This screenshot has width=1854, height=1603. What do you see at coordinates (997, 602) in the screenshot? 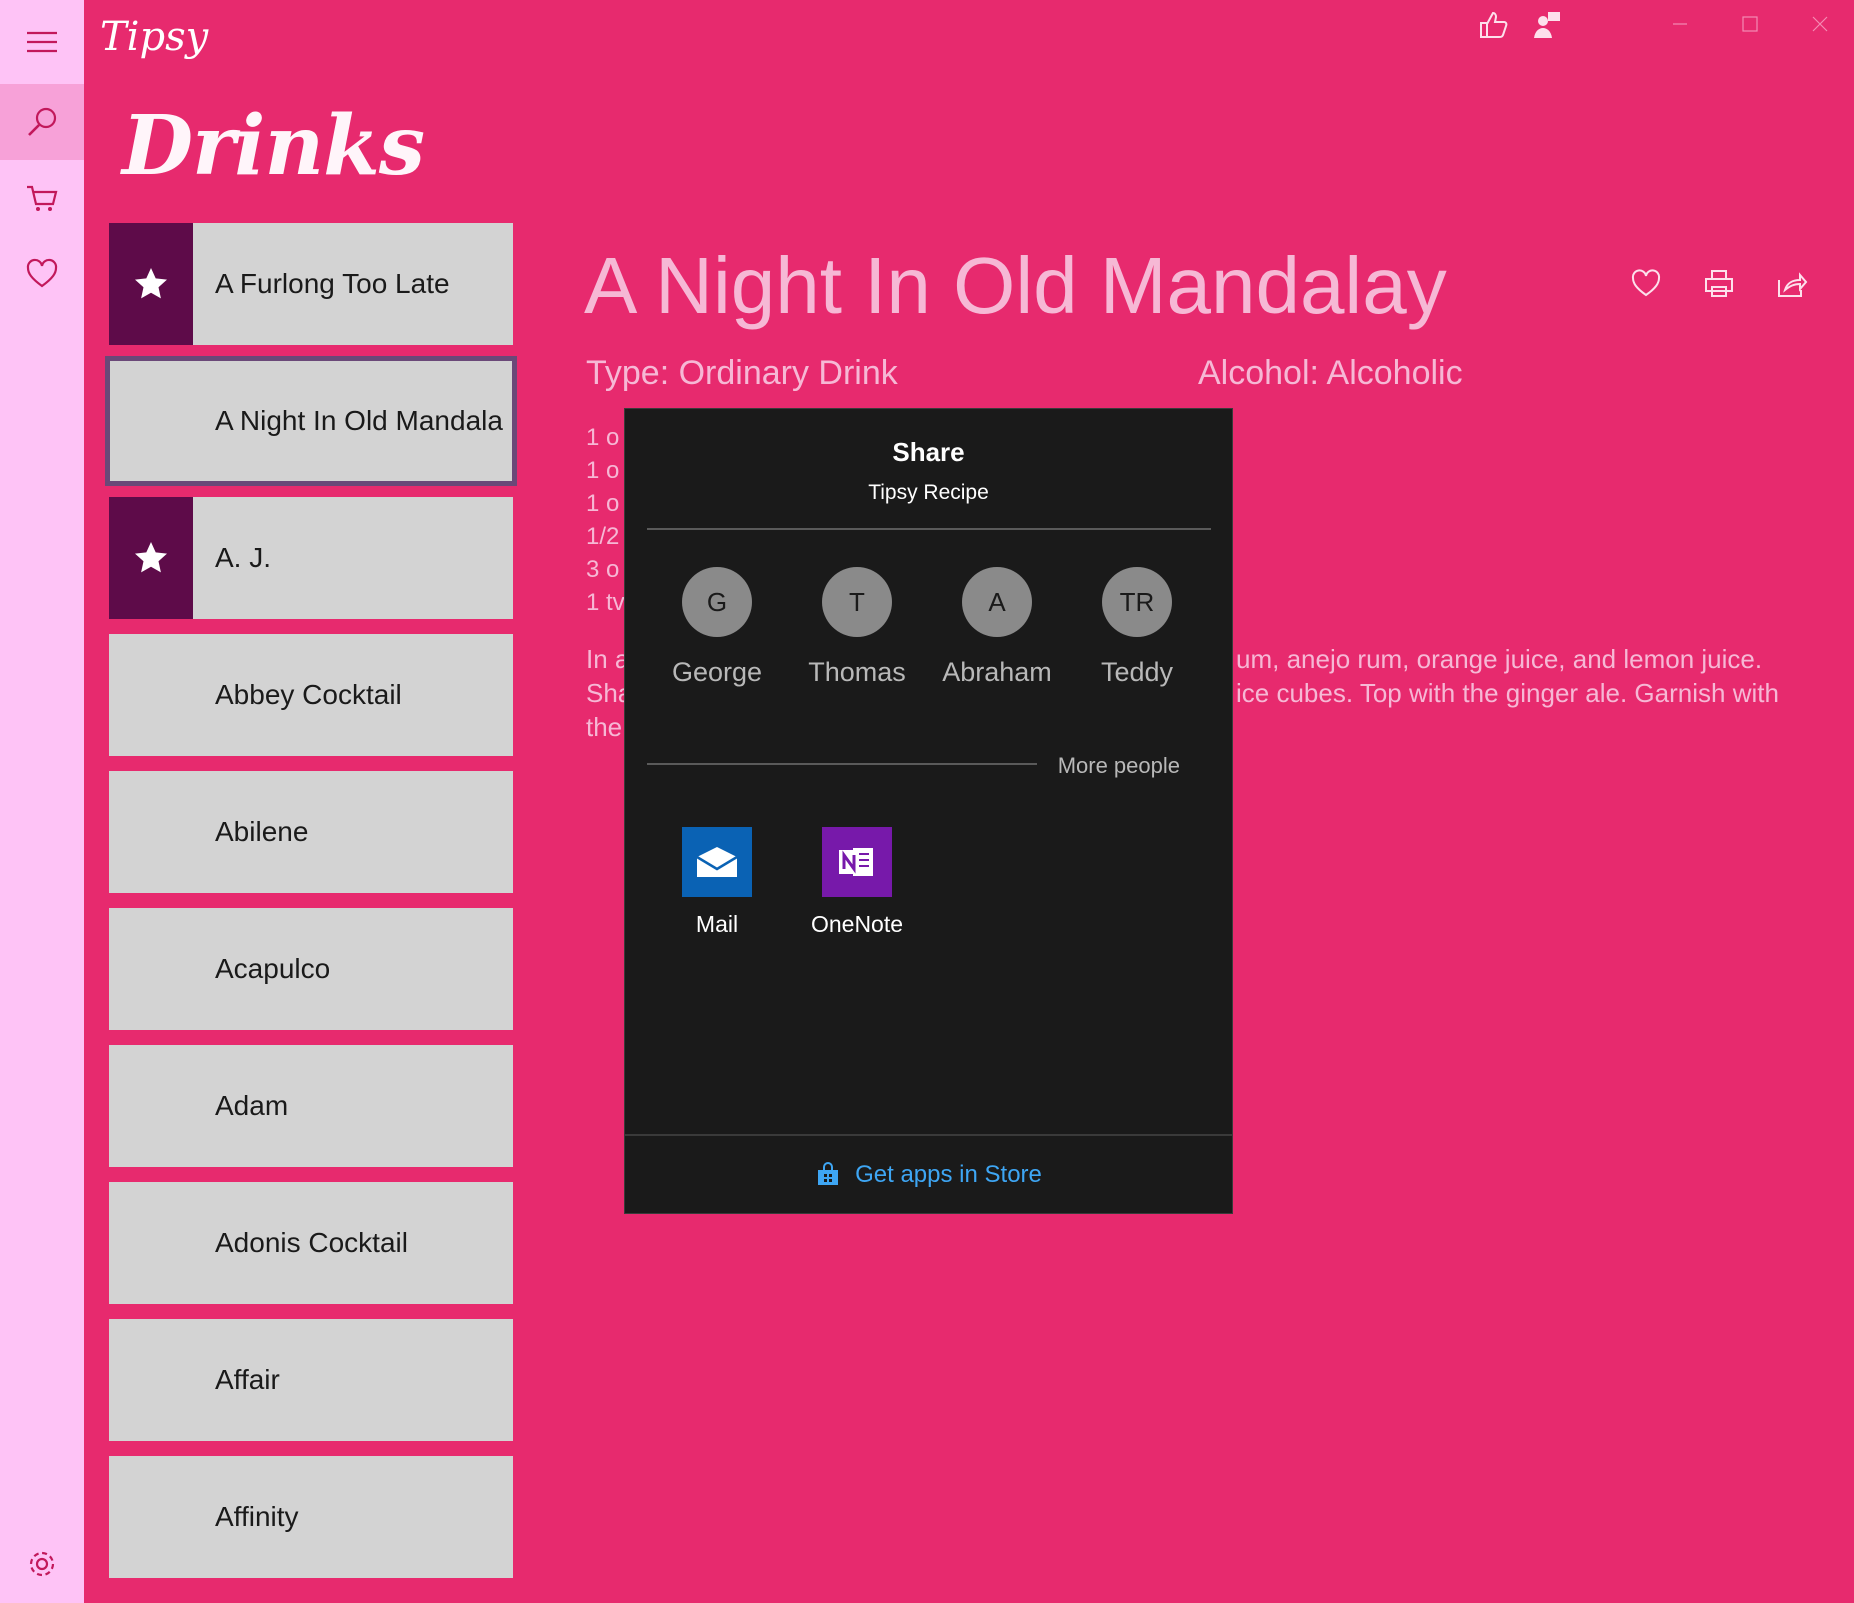
I see `avatar: A` at bounding box center [997, 602].